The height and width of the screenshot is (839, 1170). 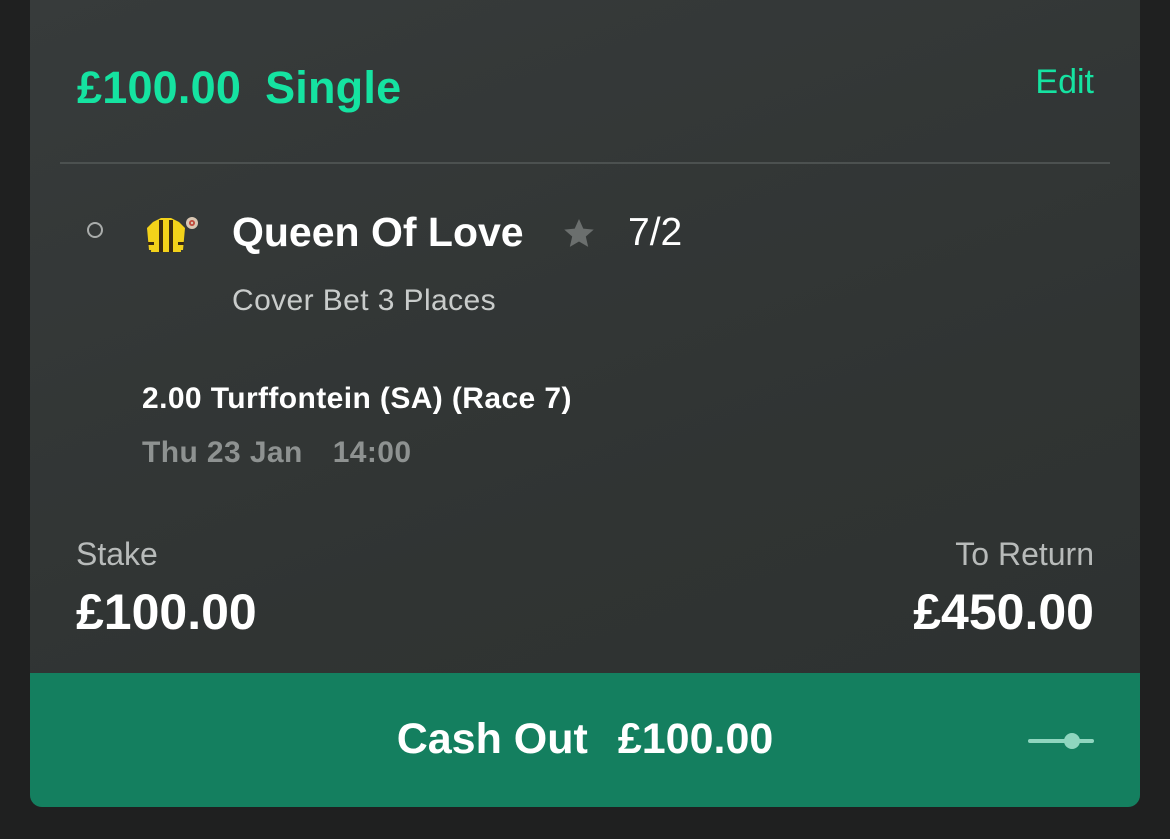 I want to click on header-divider, so click(x=585, y=163).